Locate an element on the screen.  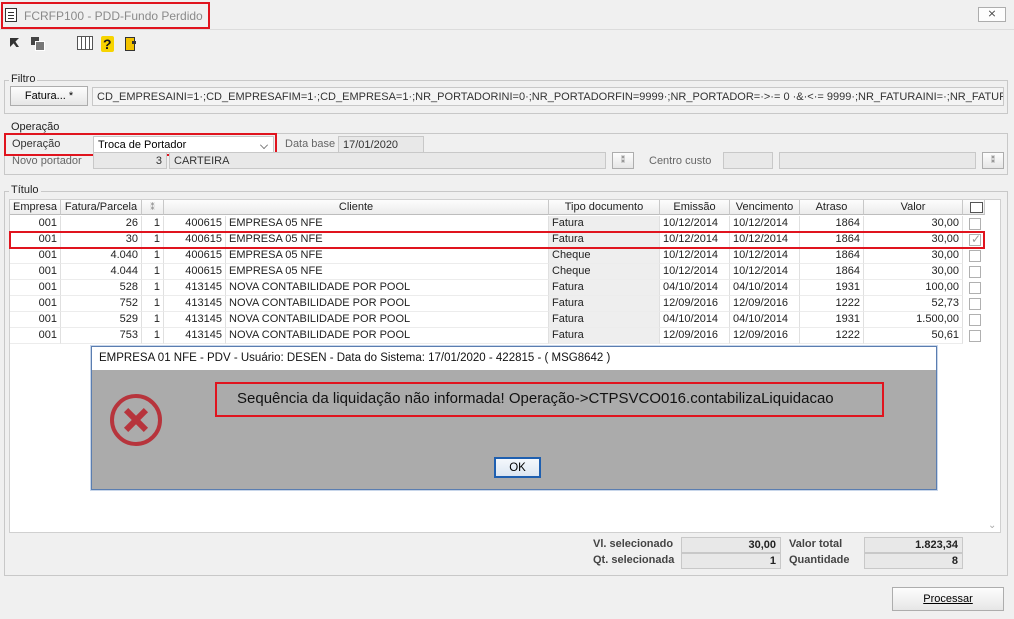
cell-fatura: 528 is located at coordinates (101, 288).